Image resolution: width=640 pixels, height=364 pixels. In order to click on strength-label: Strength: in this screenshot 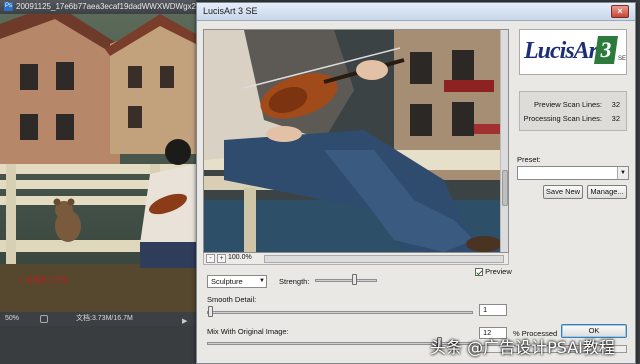, I will do `click(294, 281)`.